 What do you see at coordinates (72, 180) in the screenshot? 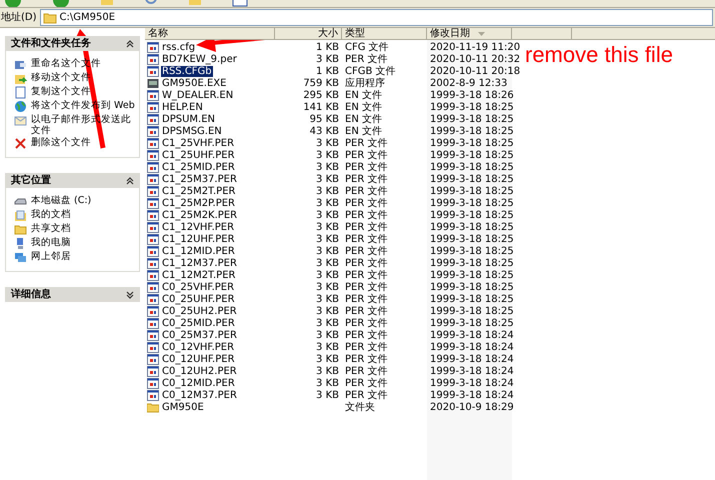
I see `panel-header: 其它位置` at bounding box center [72, 180].